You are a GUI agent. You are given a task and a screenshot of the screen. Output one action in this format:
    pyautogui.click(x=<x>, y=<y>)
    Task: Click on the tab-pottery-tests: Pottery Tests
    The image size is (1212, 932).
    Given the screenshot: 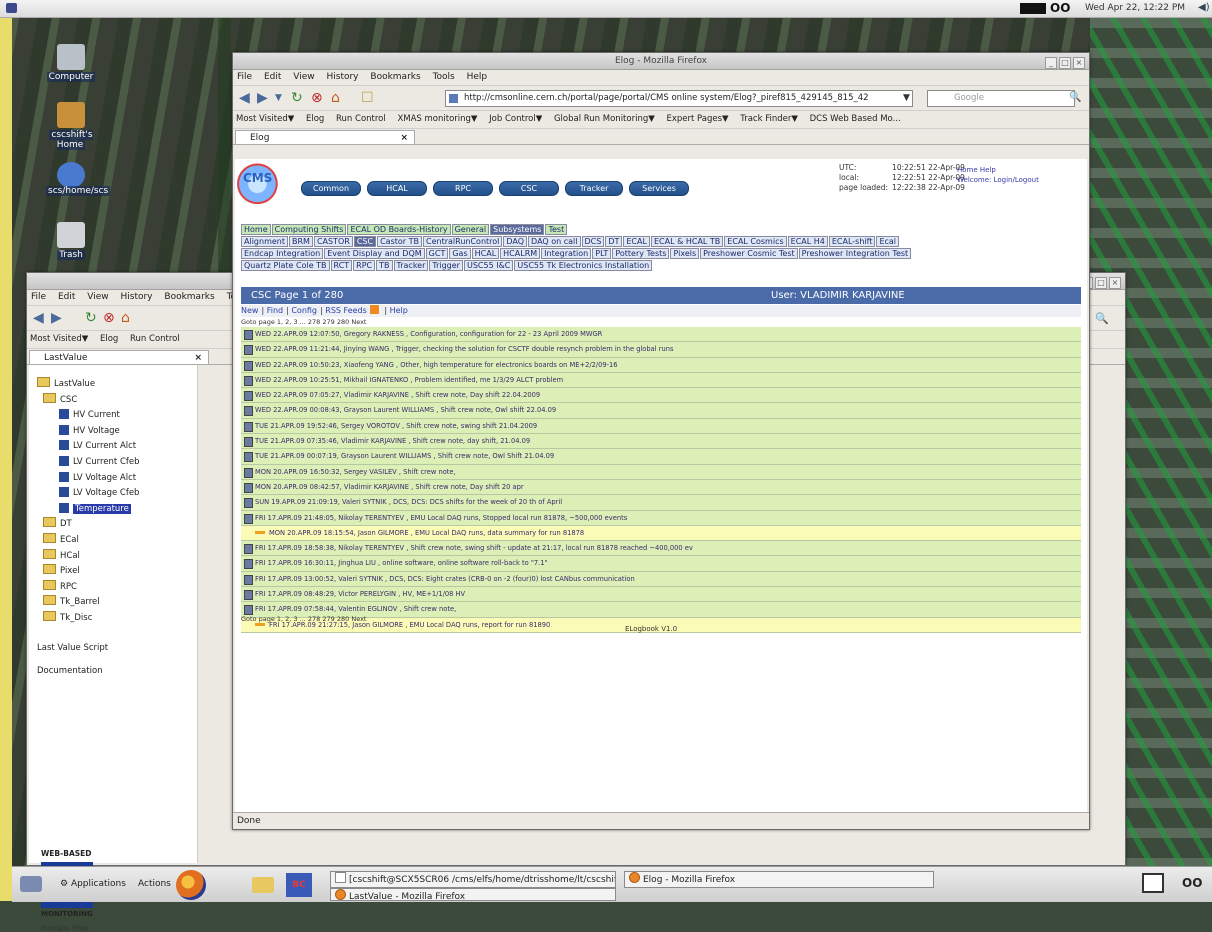 What is the action you would take?
    pyautogui.click(x=641, y=253)
    